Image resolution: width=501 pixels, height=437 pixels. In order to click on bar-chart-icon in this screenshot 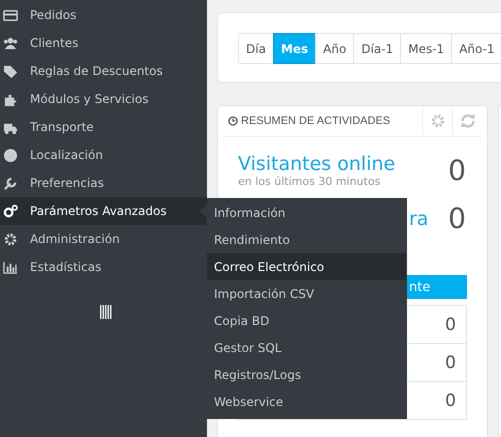, I will do `click(10, 267)`.